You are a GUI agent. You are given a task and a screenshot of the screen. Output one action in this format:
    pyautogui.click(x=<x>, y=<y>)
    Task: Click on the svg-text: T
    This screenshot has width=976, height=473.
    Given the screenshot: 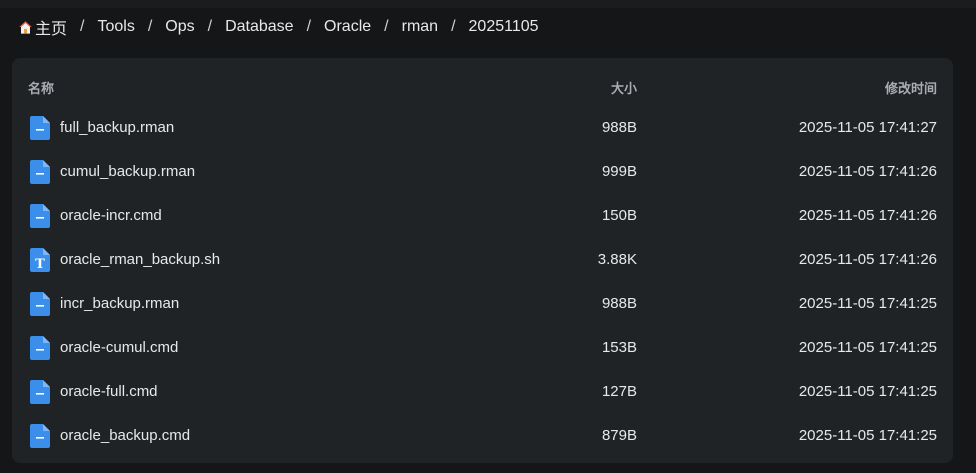 What is the action you would take?
    pyautogui.click(x=40, y=264)
    